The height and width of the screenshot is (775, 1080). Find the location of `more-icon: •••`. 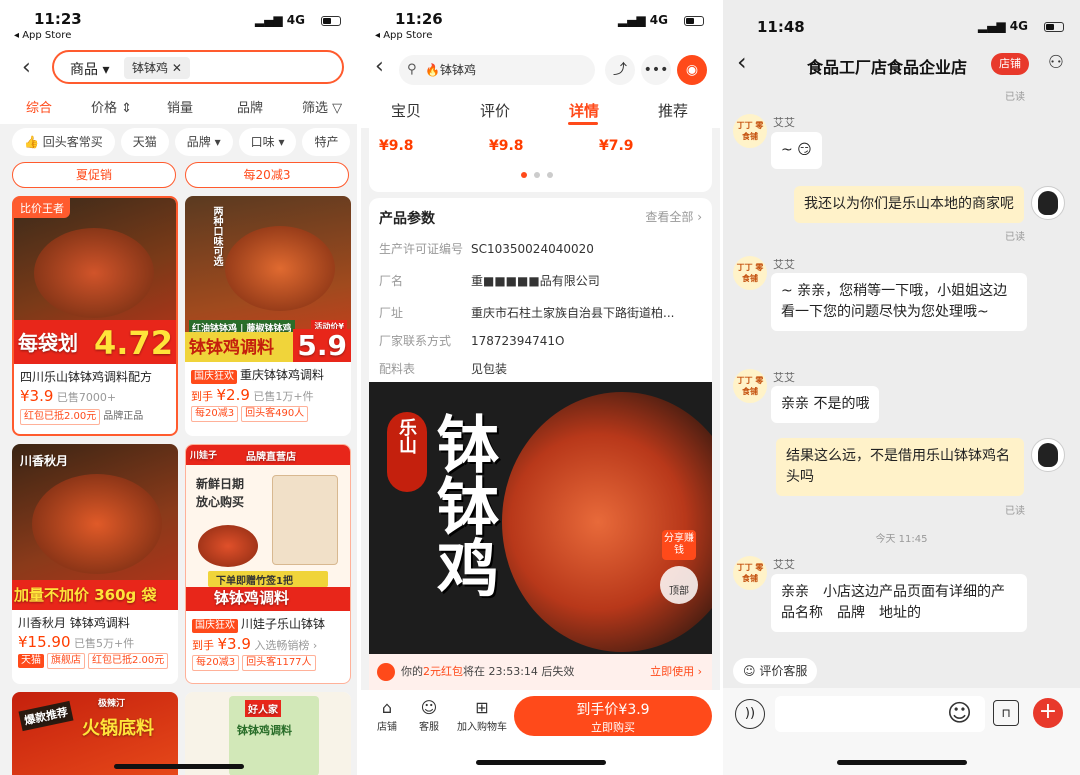

more-icon: ••• is located at coordinates (656, 70).